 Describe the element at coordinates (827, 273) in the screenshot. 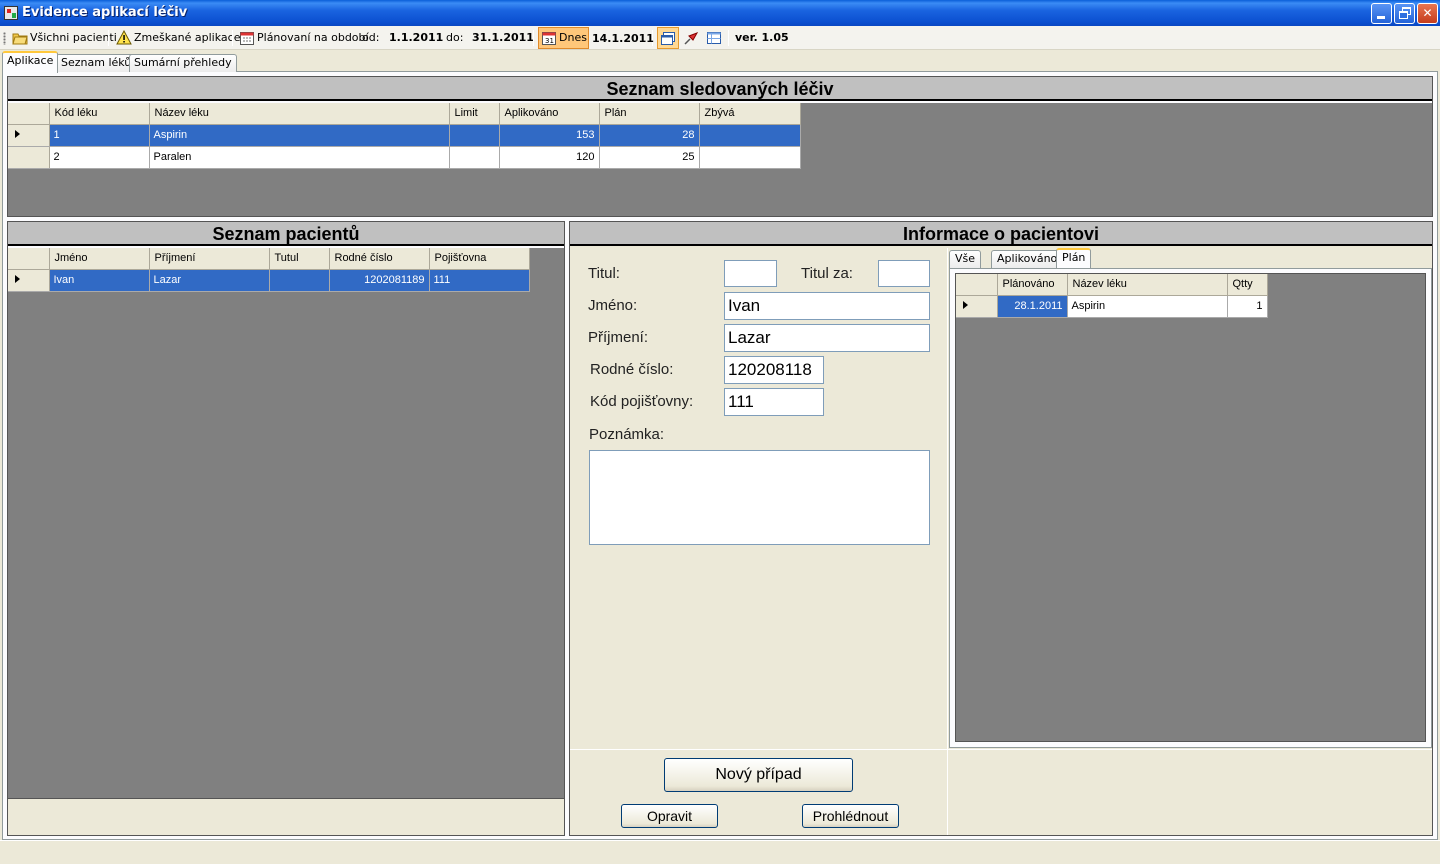

I see `titul-za-label: Titul za:` at that location.